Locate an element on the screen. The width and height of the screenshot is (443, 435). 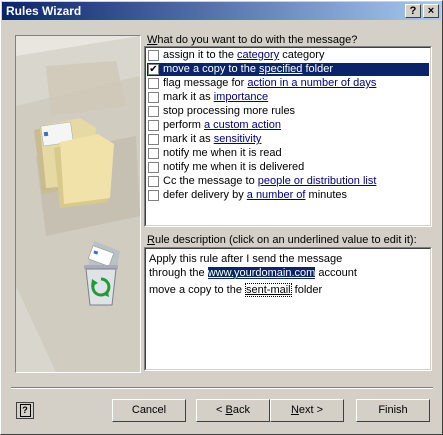
action-checkbox: ✔ is located at coordinates (153, 69).